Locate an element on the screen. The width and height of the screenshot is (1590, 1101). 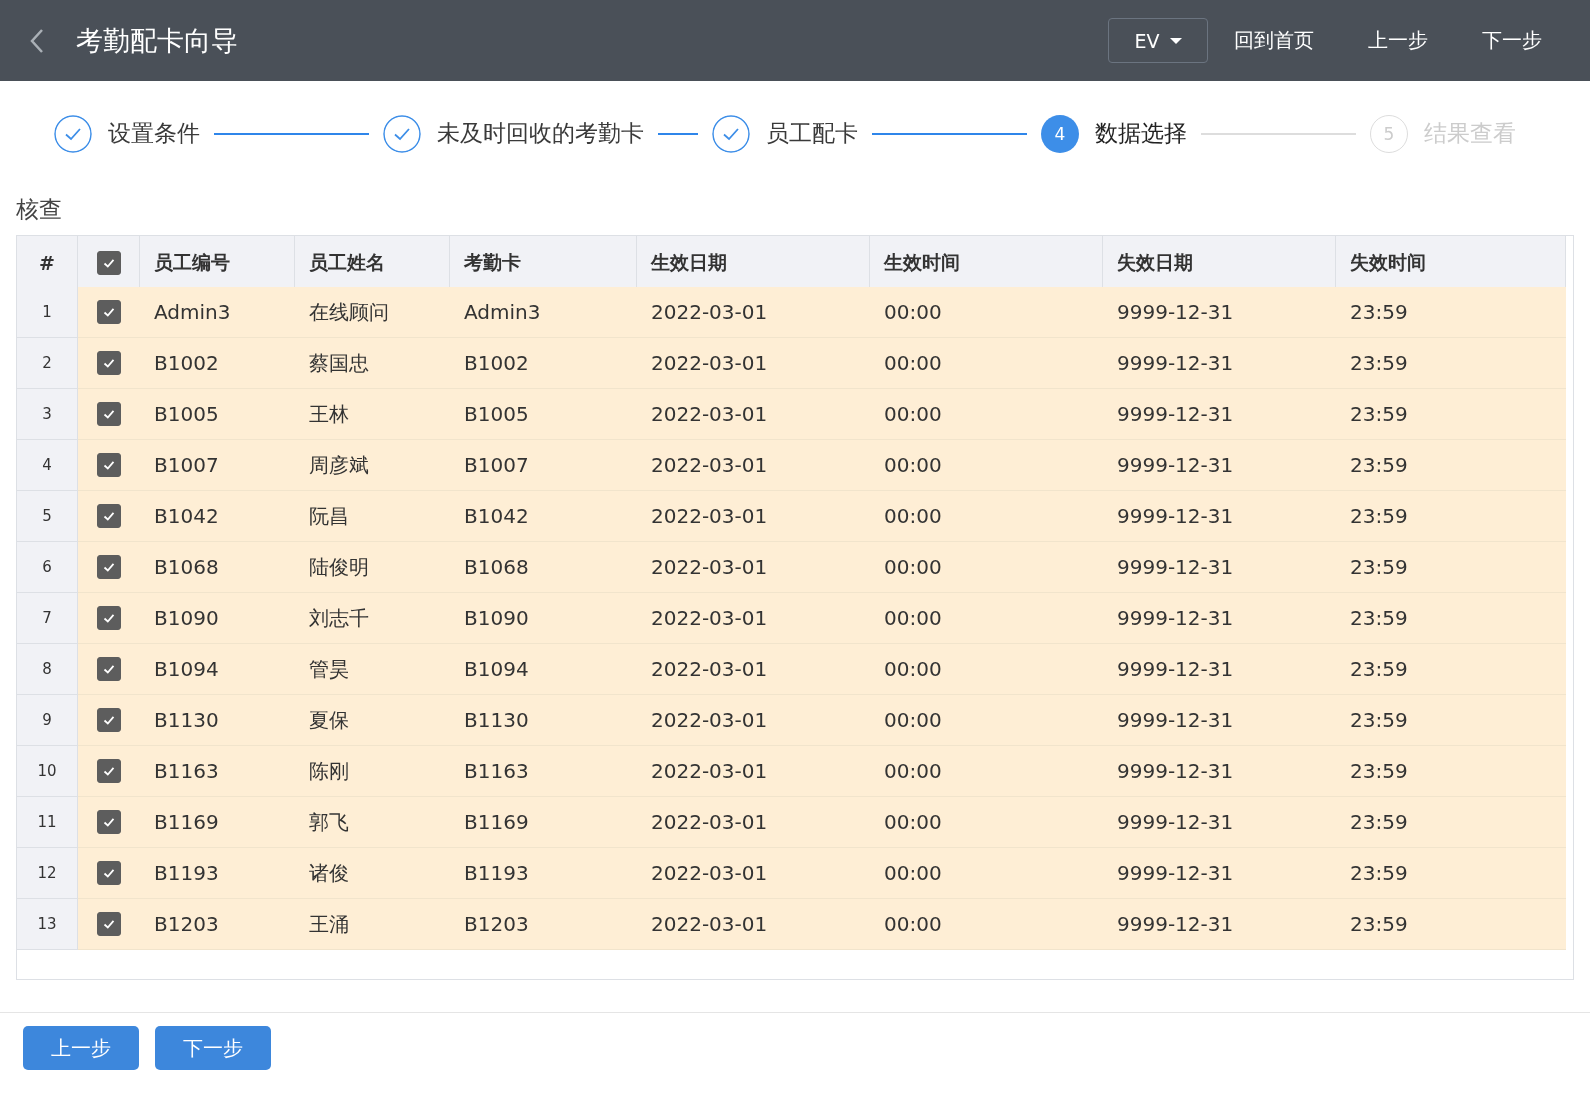
row-number: 13 is located at coordinates (47, 924).